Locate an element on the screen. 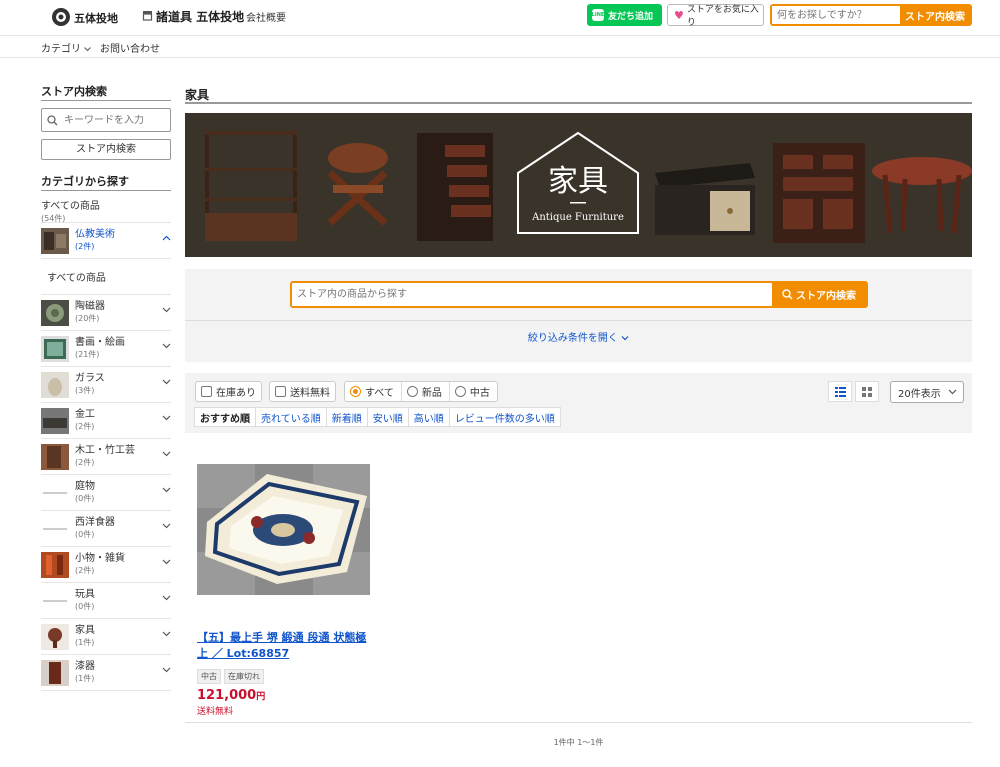 Image resolution: width=1000 pixels, height=767 pixels. all-items-link: すべての商品 (54件) is located at coordinates (106, 207).